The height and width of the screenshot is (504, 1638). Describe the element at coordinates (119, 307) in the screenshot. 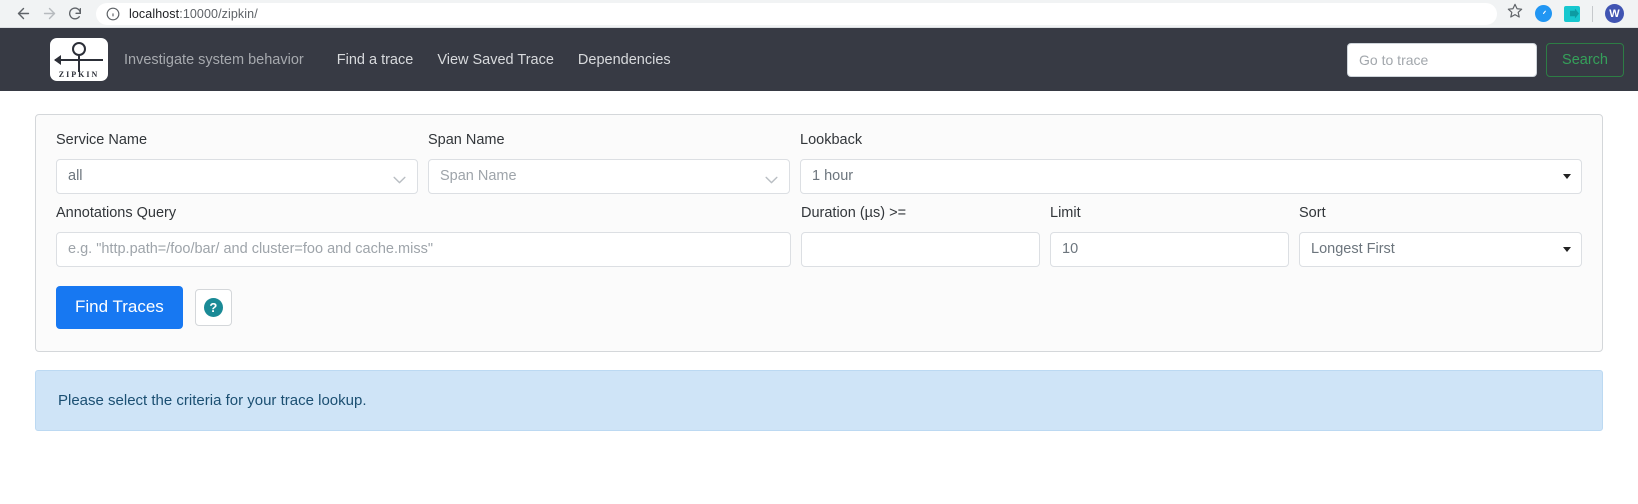

I see `find-traces-button: Find Traces` at that location.